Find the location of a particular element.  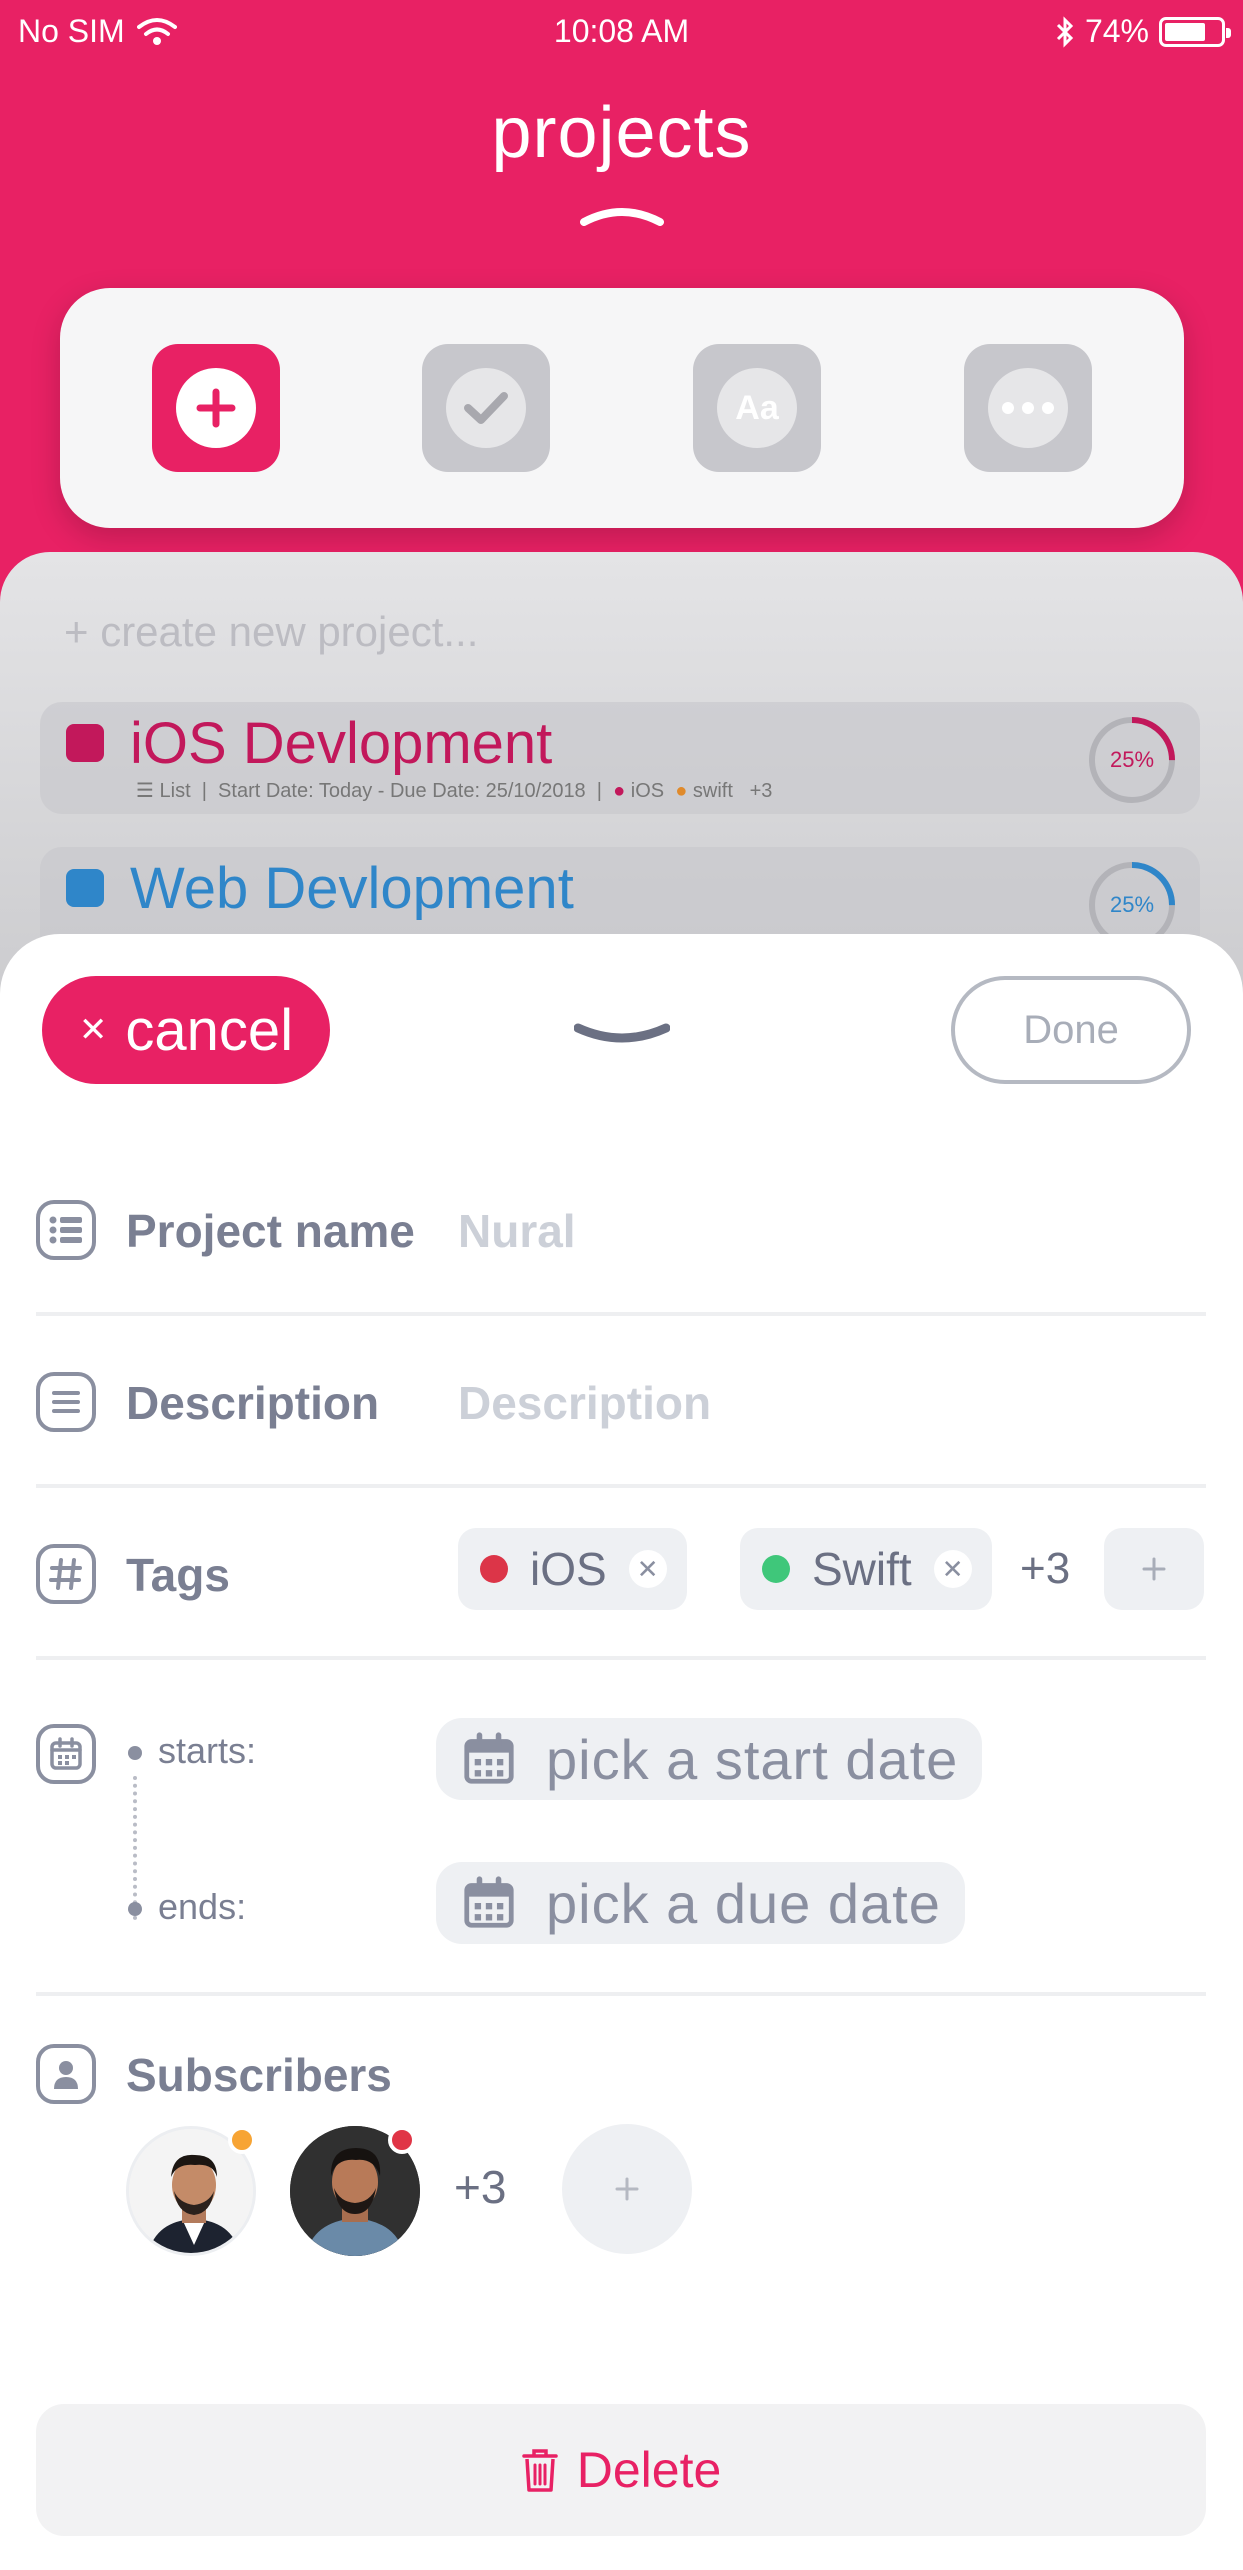

project-name-input: Nural is located at coordinates (517, 1231).